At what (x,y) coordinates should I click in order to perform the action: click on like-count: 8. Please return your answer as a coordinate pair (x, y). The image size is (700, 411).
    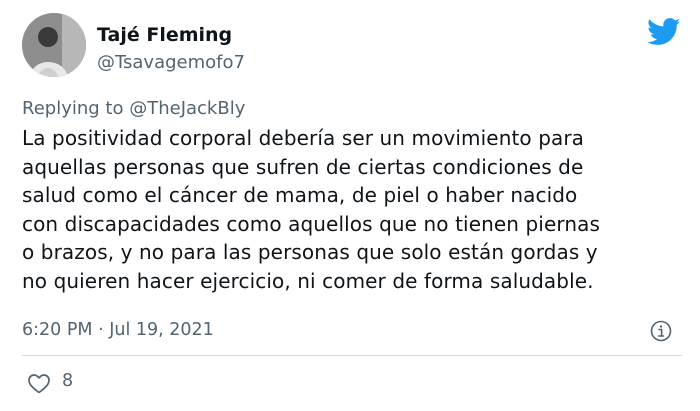
    Looking at the image, I should click on (68, 381).